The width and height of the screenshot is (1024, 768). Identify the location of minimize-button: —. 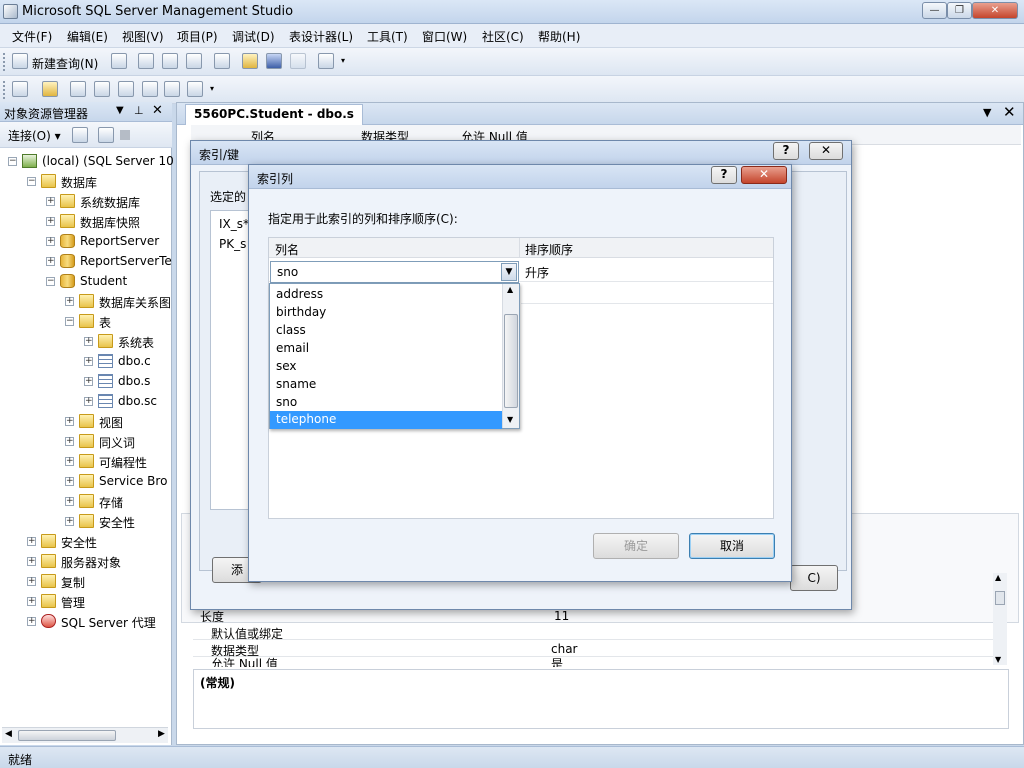
(934, 10).